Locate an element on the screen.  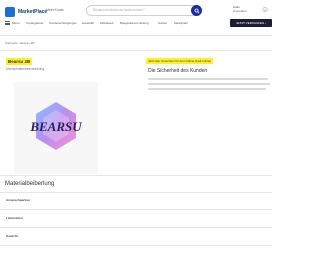
nav-item-topangebote: Topangebote is located at coordinates (34, 23).